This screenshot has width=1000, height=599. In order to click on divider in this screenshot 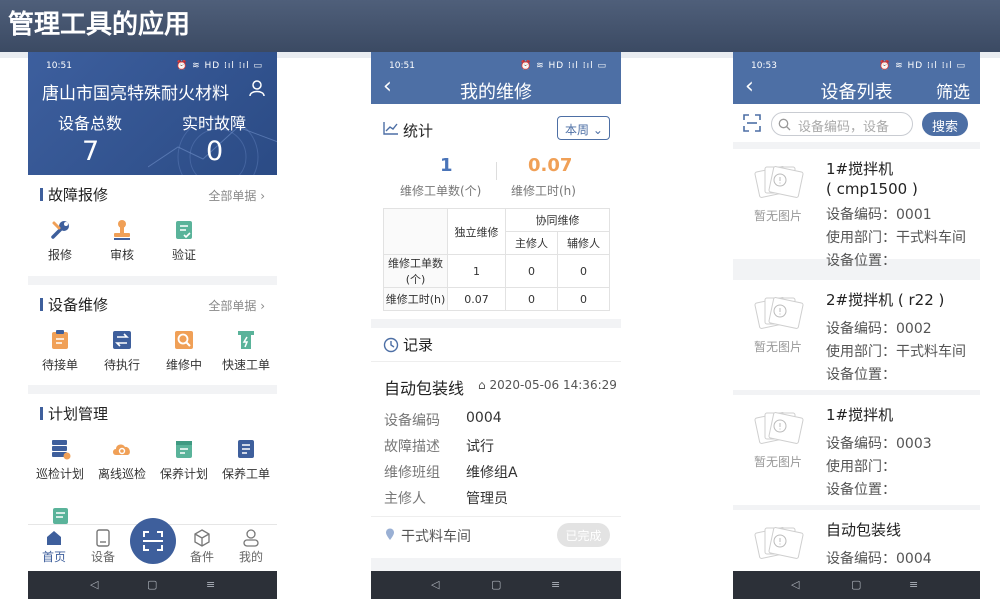, I will do `click(496, 516)`.